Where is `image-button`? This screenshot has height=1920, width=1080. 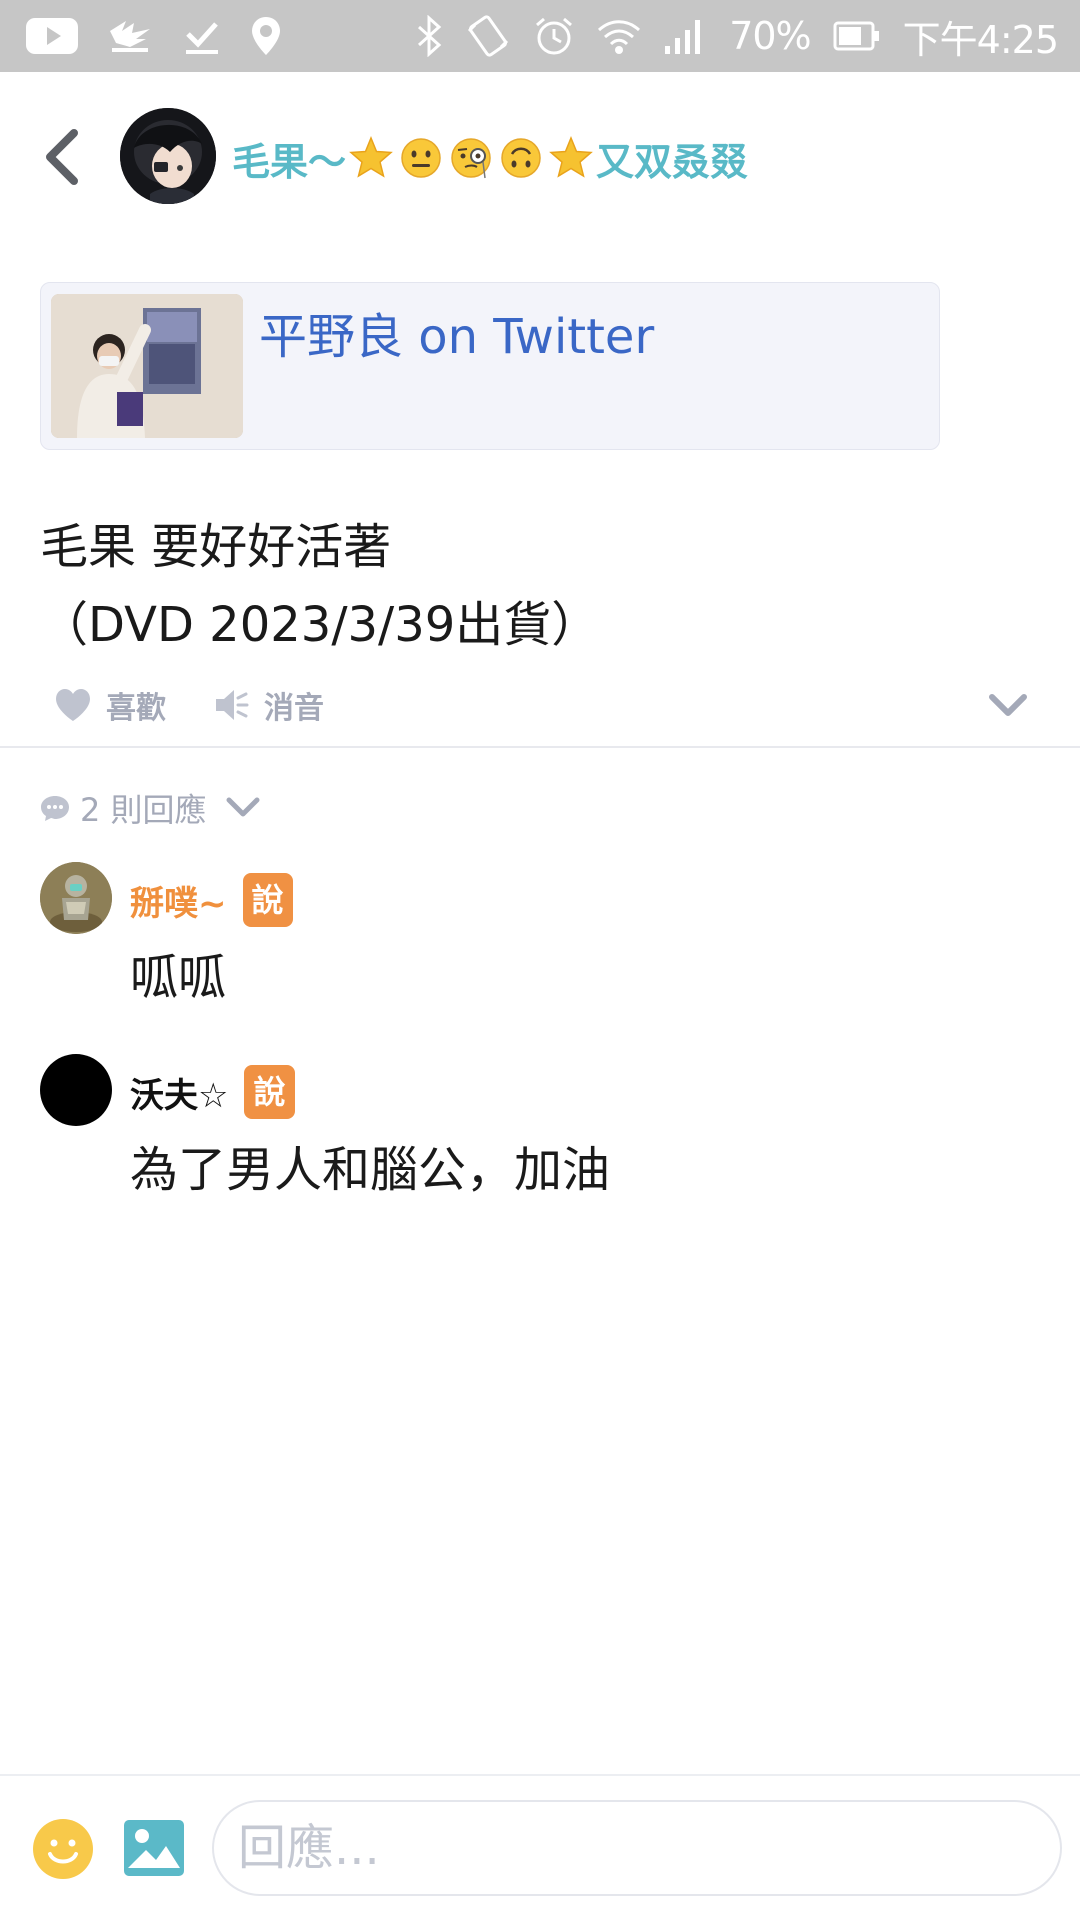 image-button is located at coordinates (154, 1848).